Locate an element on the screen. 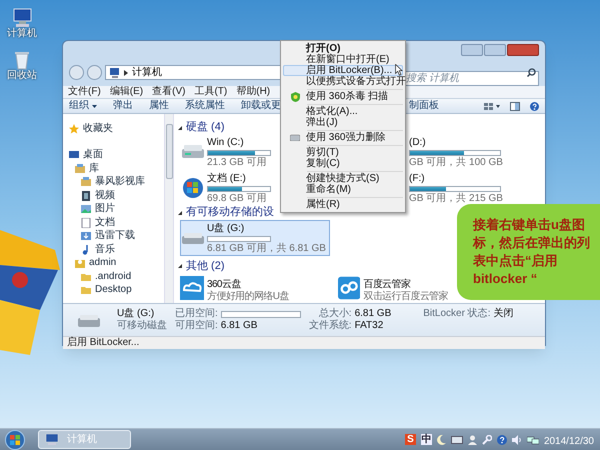 The width and height of the screenshot is (600, 450). field-label: 已用空间: is located at coordinates (196, 314).